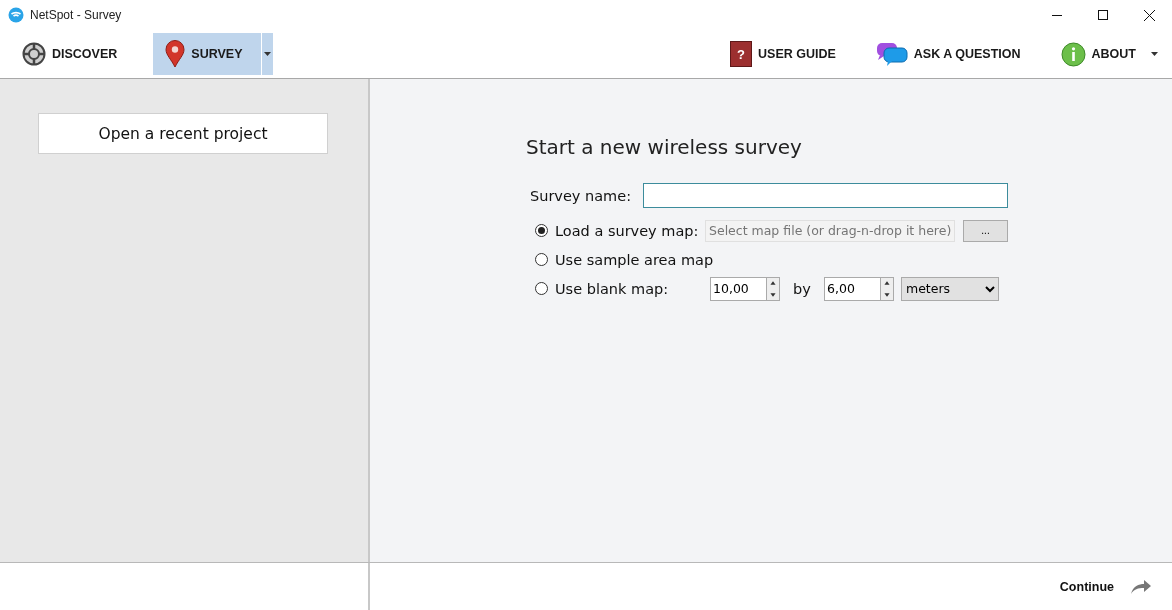  Describe the element at coordinates (1073, 54) in the screenshot. I see `info-icon` at that location.